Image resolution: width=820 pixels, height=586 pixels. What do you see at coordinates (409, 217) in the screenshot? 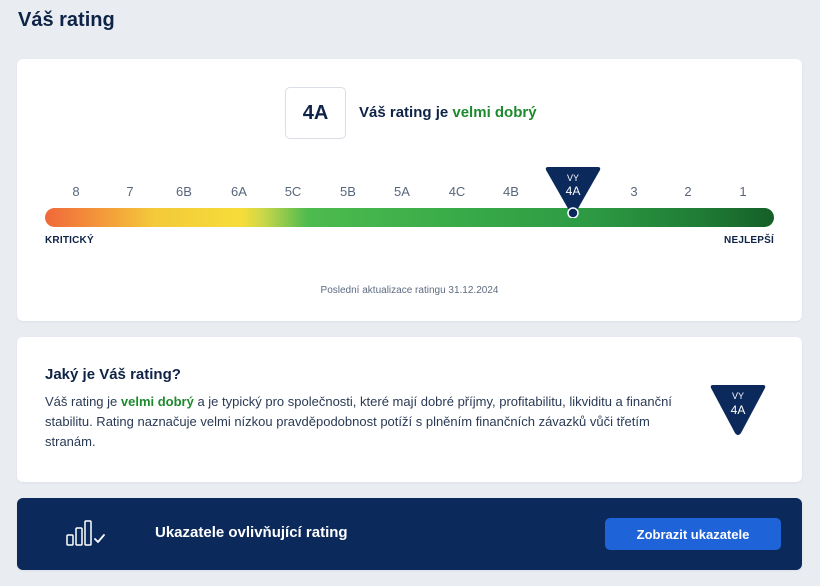
I see `rating-gradient-bar` at bounding box center [409, 217].